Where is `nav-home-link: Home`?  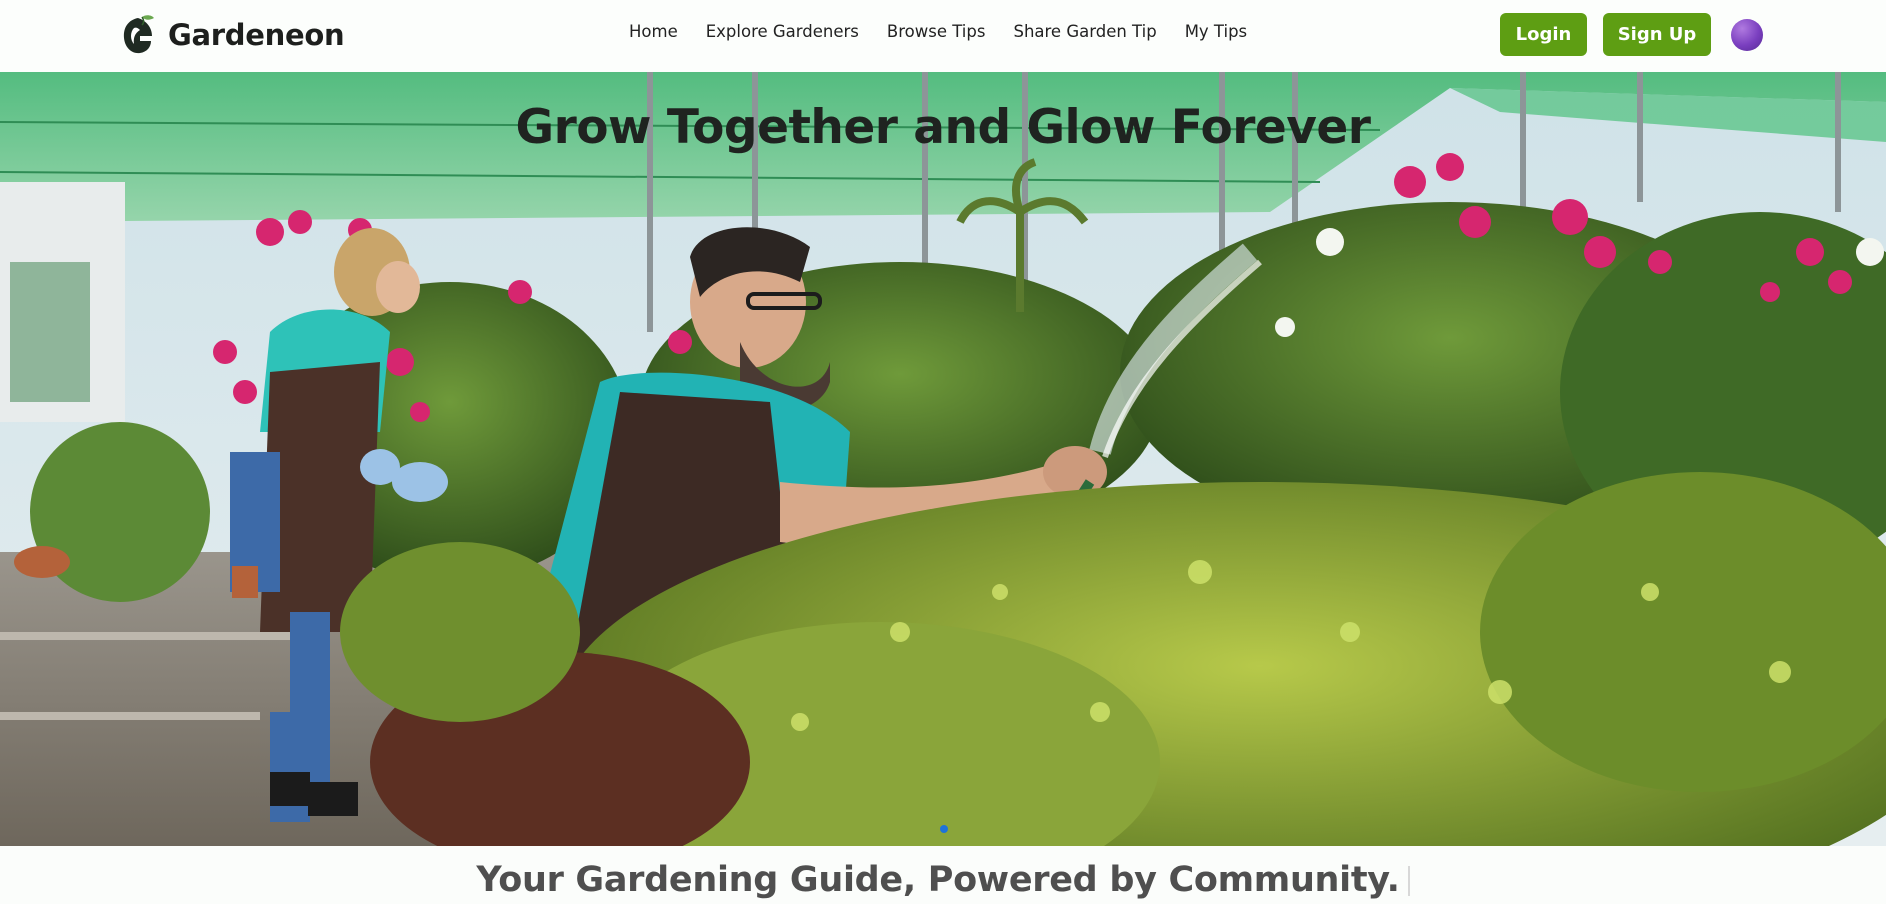 nav-home-link: Home is located at coordinates (653, 31).